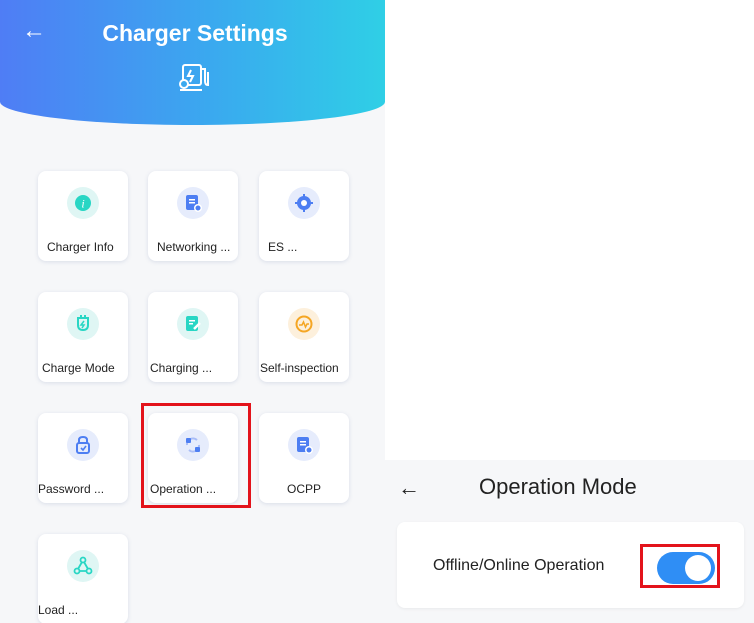 The image size is (754, 623). I want to click on svg-text: i, so click(82, 204).